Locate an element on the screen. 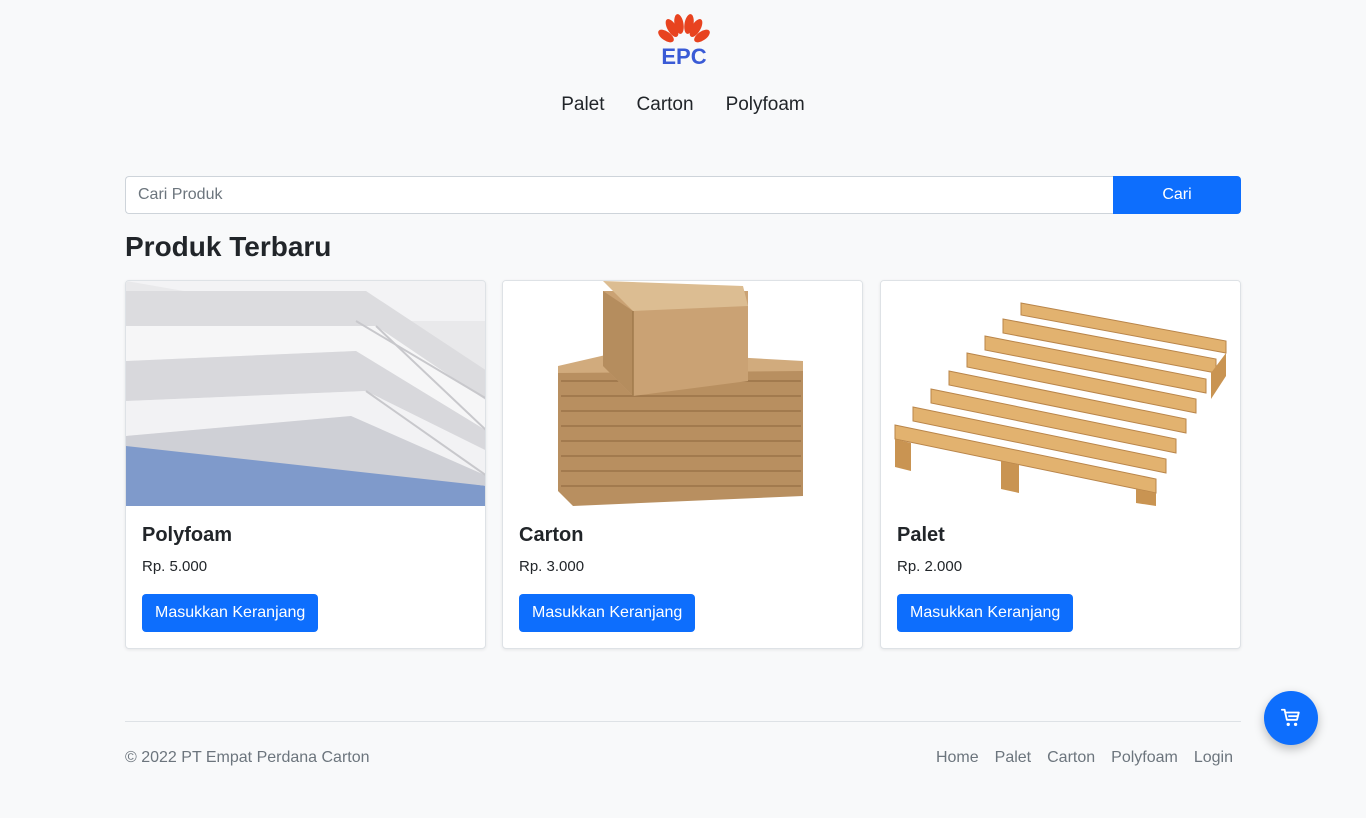 This screenshot has width=1366, height=818. cart-icon is located at coordinates (1290, 717).